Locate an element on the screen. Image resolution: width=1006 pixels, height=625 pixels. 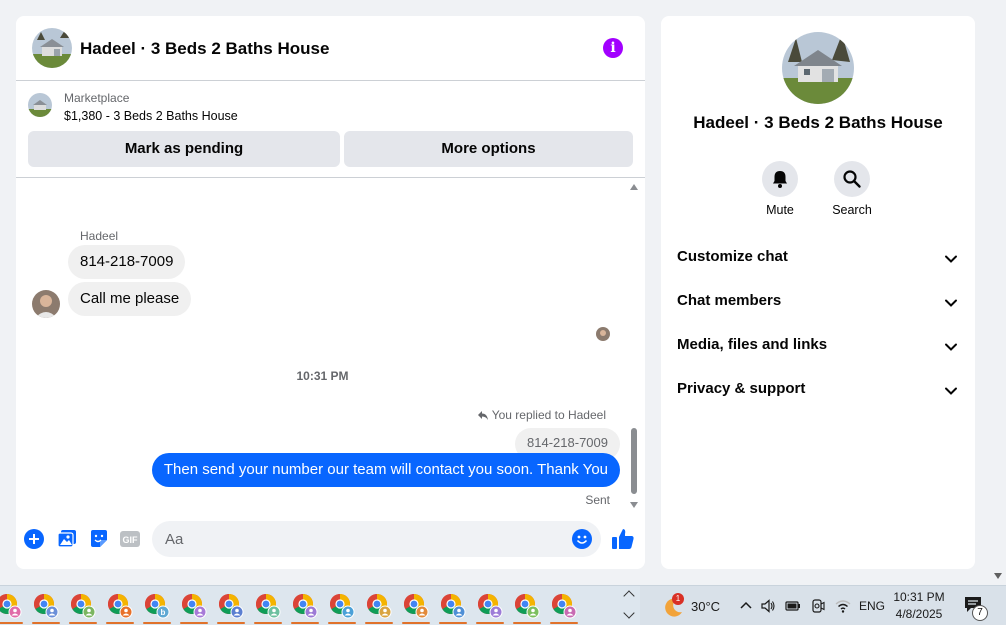
sender-avatar is located at coordinates (46, 304).